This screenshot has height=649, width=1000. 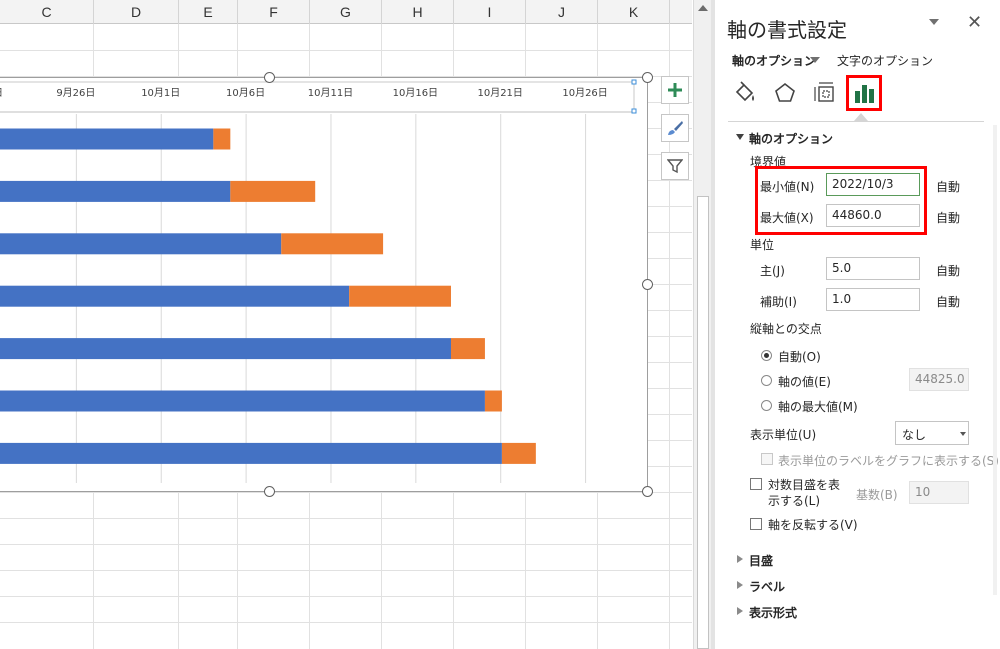 What do you see at coordinates (703, 422) in the screenshot?
I see `scrollbar-thumb` at bounding box center [703, 422].